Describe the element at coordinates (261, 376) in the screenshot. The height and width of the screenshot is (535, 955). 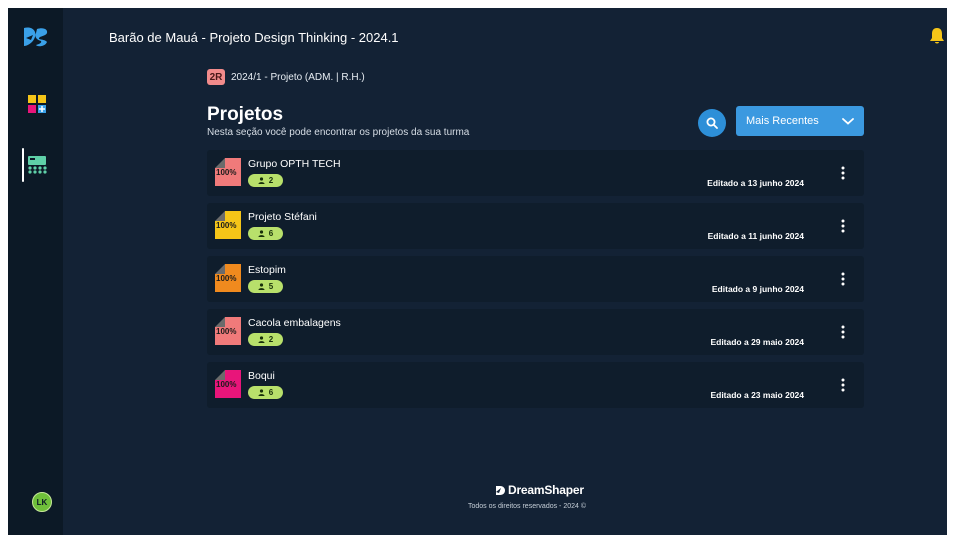
I see `project-name: Boqui` at that location.